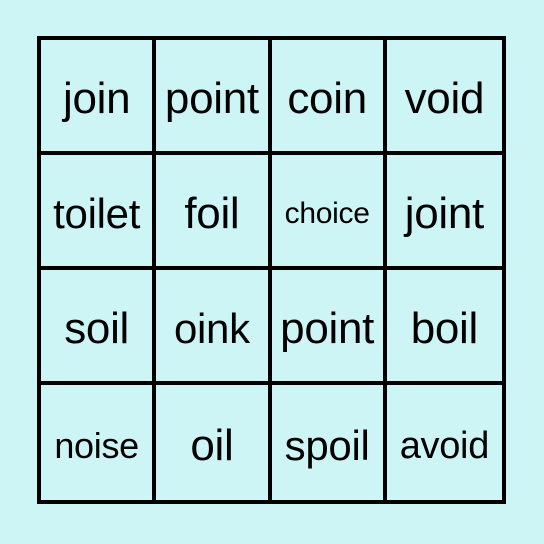  I want to click on bingo-cell: joint, so click(444, 212).